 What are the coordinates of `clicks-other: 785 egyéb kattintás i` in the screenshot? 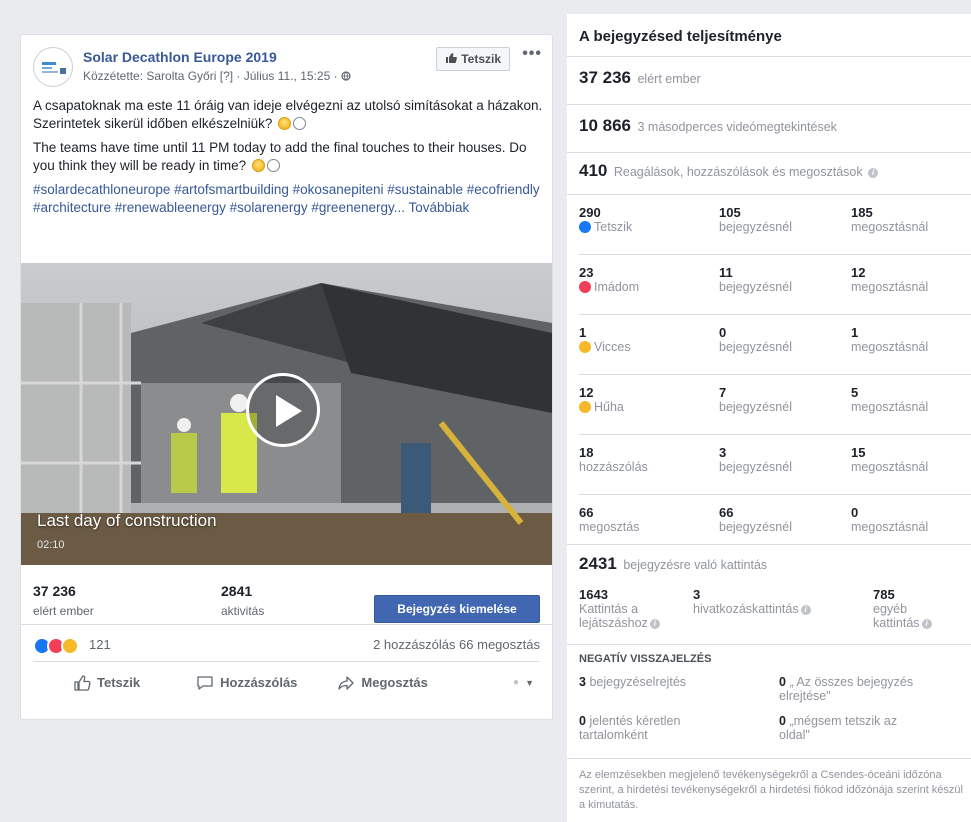 It's located at (902, 609).